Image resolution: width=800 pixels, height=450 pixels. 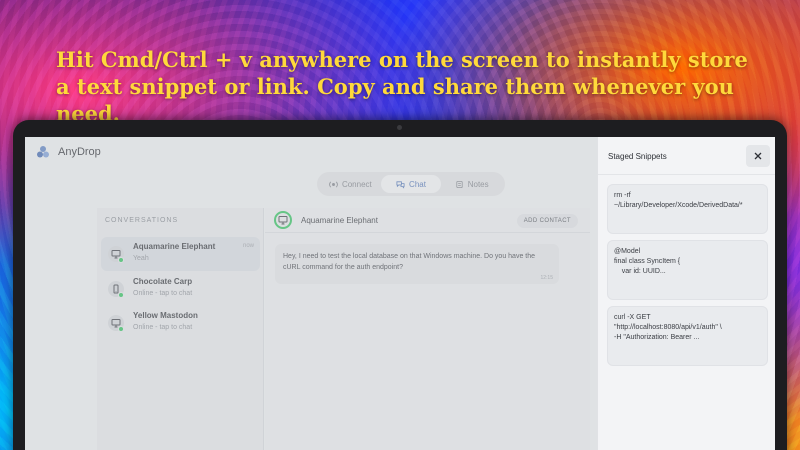 I want to click on staged-snippets-title: Staged Snippets, so click(x=637, y=156).